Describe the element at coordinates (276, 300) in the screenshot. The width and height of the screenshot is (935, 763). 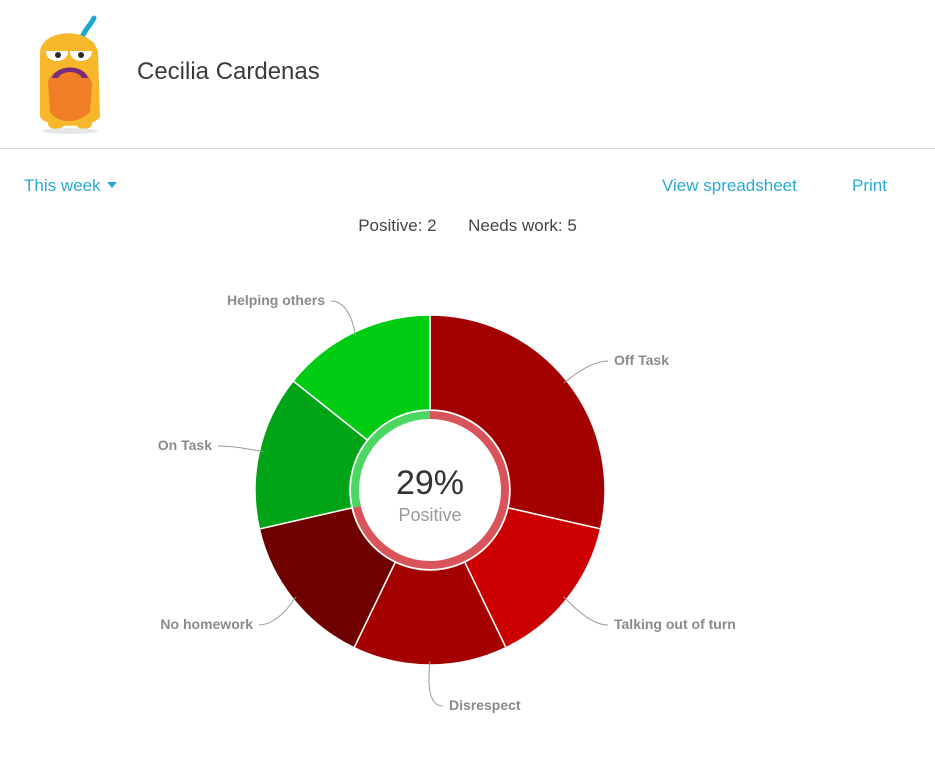
I see `slice-label: Helping others` at that location.